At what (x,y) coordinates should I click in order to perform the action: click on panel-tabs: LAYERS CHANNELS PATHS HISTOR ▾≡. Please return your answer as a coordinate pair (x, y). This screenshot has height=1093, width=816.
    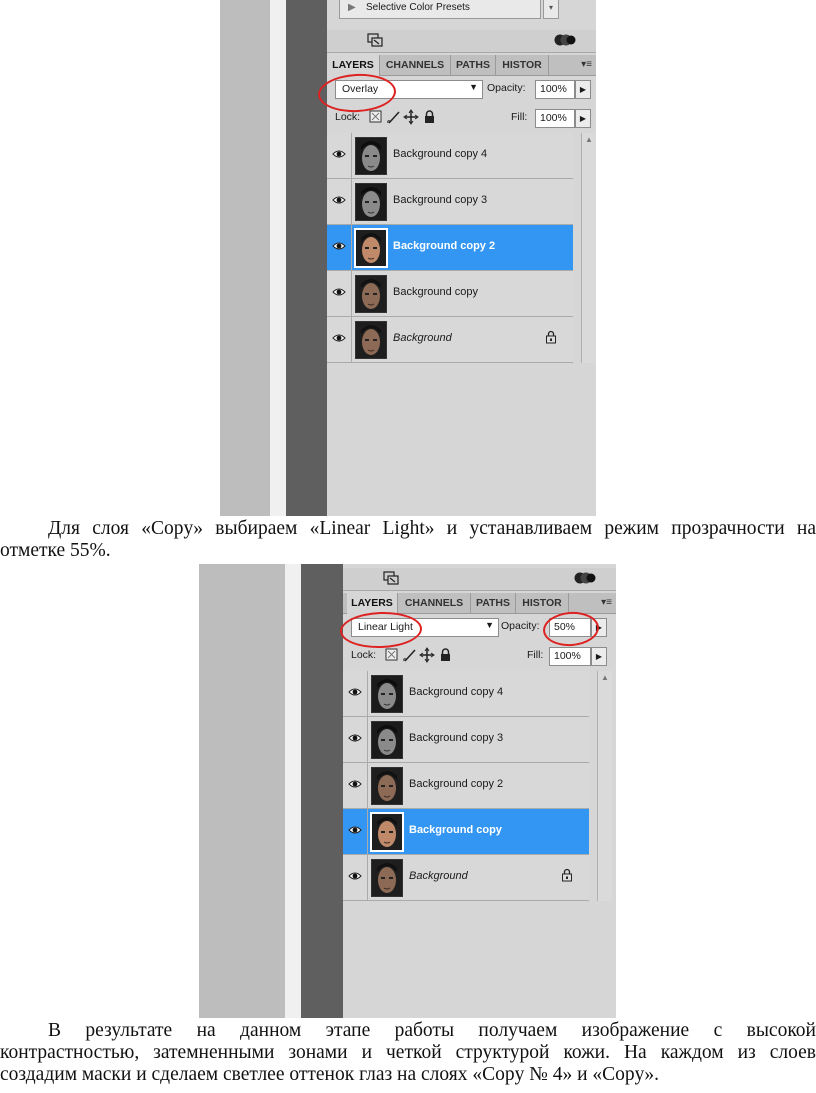
    Looking at the image, I should click on (461, 65).